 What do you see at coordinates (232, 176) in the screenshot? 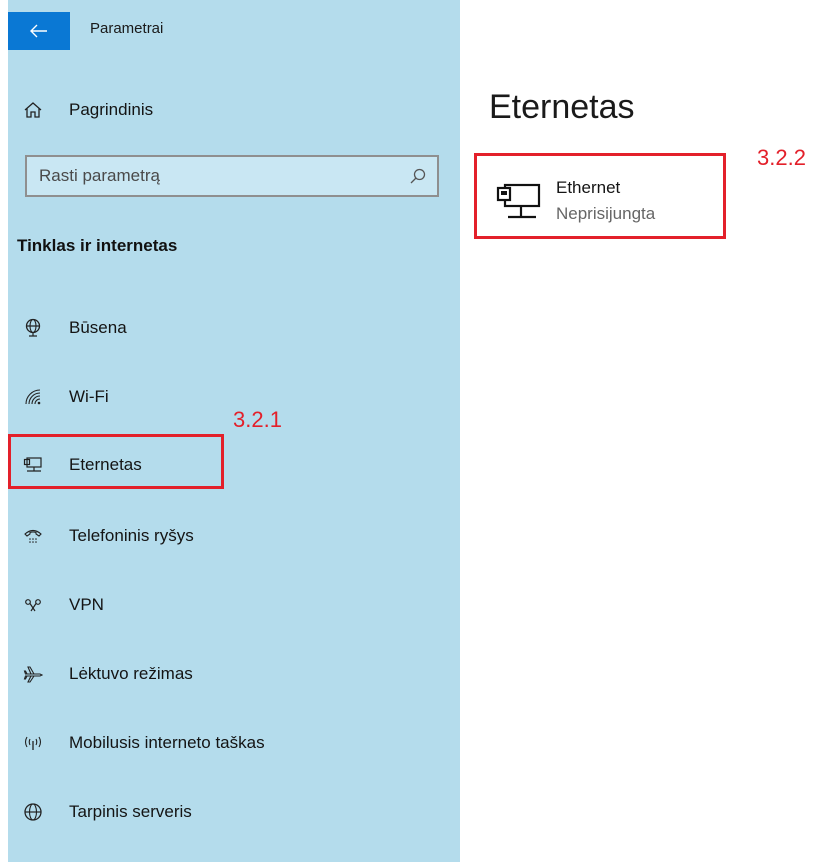
I see `search-input: Rasti parametrą` at bounding box center [232, 176].